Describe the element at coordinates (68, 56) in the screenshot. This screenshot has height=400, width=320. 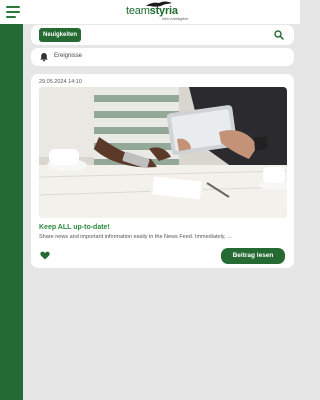
I see `events-label: Ereignisse` at that location.